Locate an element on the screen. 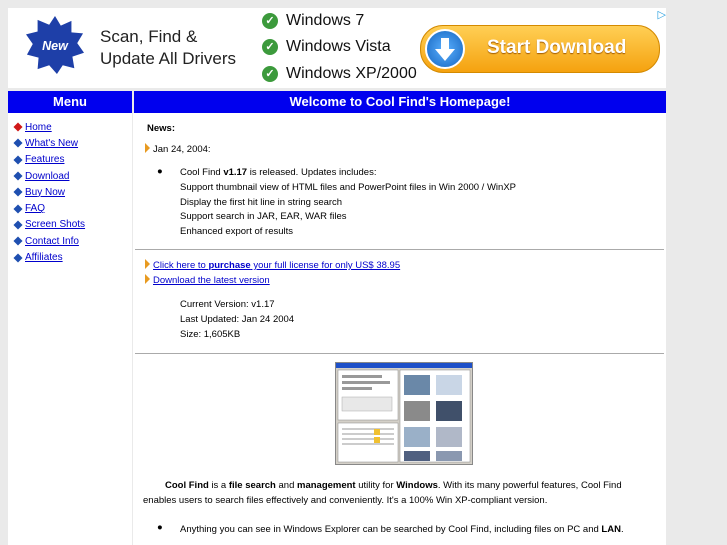 This screenshot has width=727, height=545. news-date: Jan 24, 2004: is located at coordinates (178, 149).